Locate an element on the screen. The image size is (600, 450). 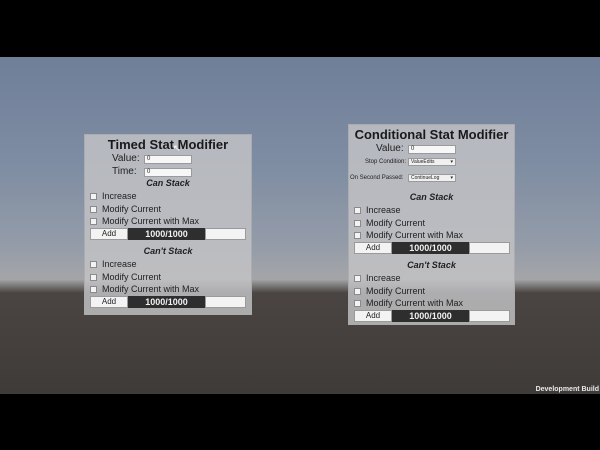
second-passed-dropdown: ContinueLog ▾ is located at coordinates (432, 178).